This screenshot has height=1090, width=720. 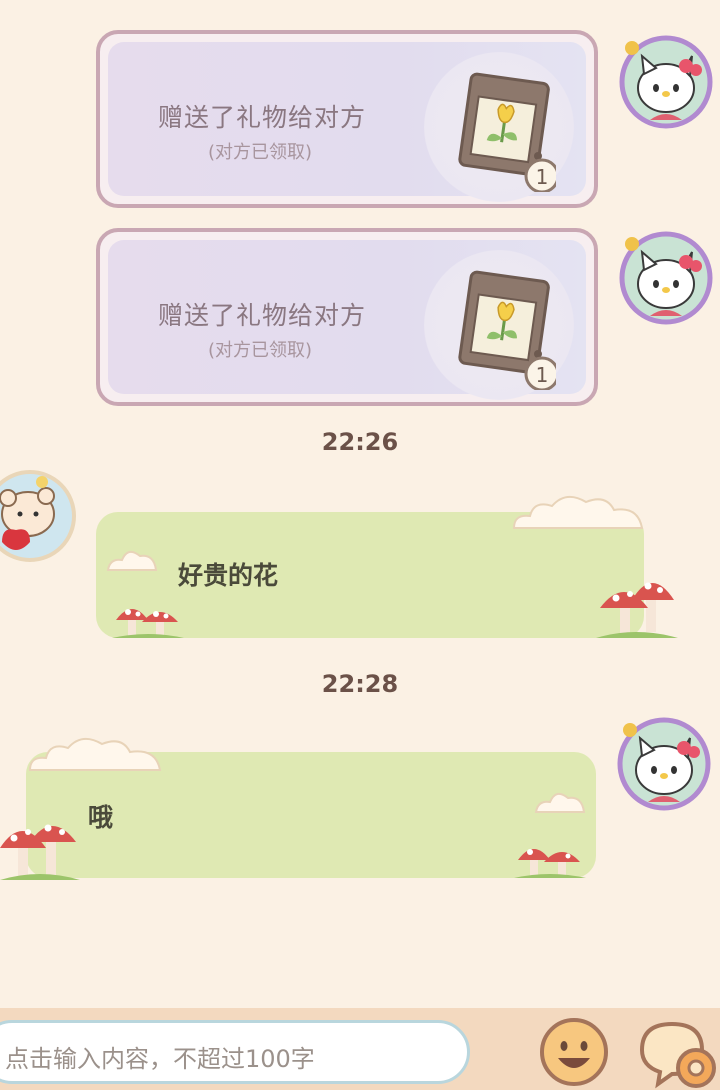 I want to click on received-message-text: 好贵的花, so click(x=228, y=575).